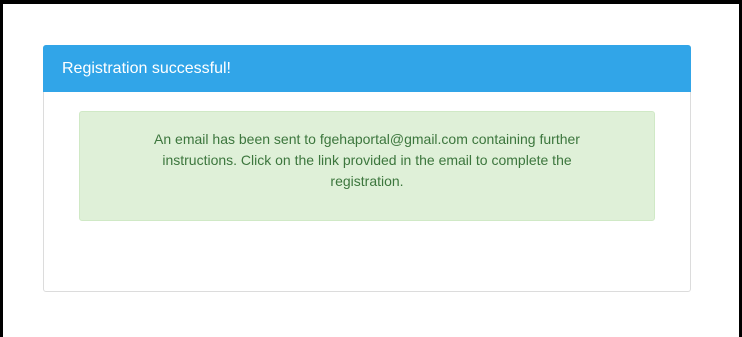 This screenshot has height=337, width=742. Describe the element at coordinates (367, 181) in the screenshot. I see `alert-line-3: registration.` at that location.